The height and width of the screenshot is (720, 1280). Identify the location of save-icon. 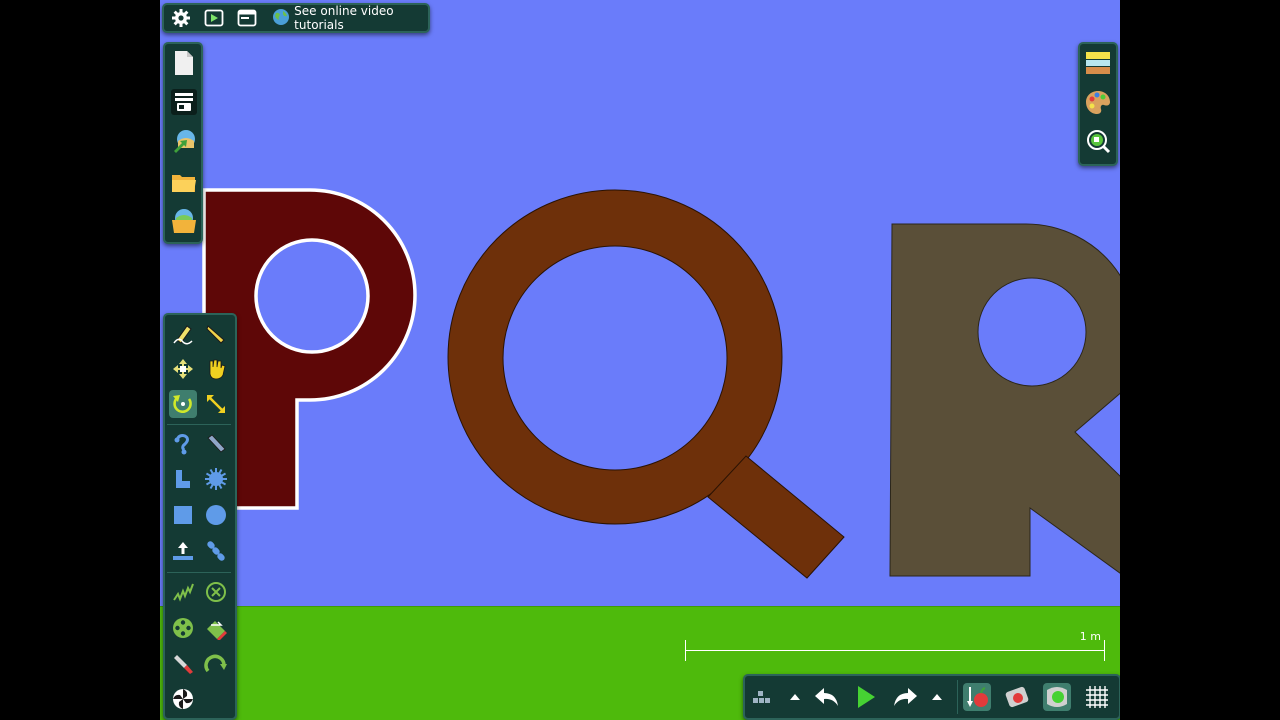
(184, 221).